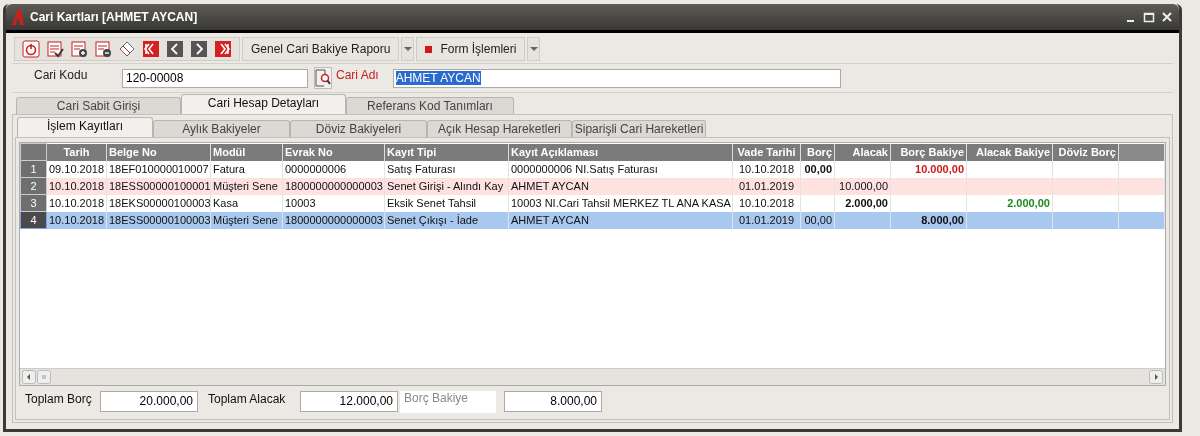 The width and height of the screenshot is (1200, 436). What do you see at coordinates (31, 49) in the screenshot?
I see `power-icon` at bounding box center [31, 49].